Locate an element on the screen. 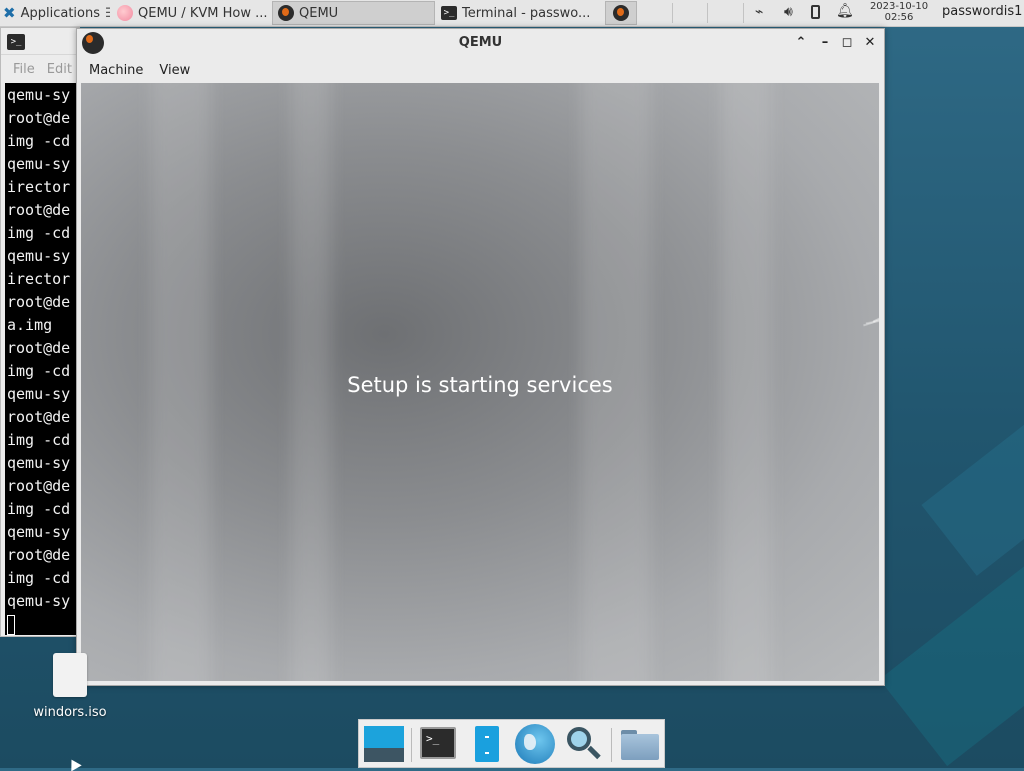  terminal-titlebar: >_ is located at coordinates (40, 41).